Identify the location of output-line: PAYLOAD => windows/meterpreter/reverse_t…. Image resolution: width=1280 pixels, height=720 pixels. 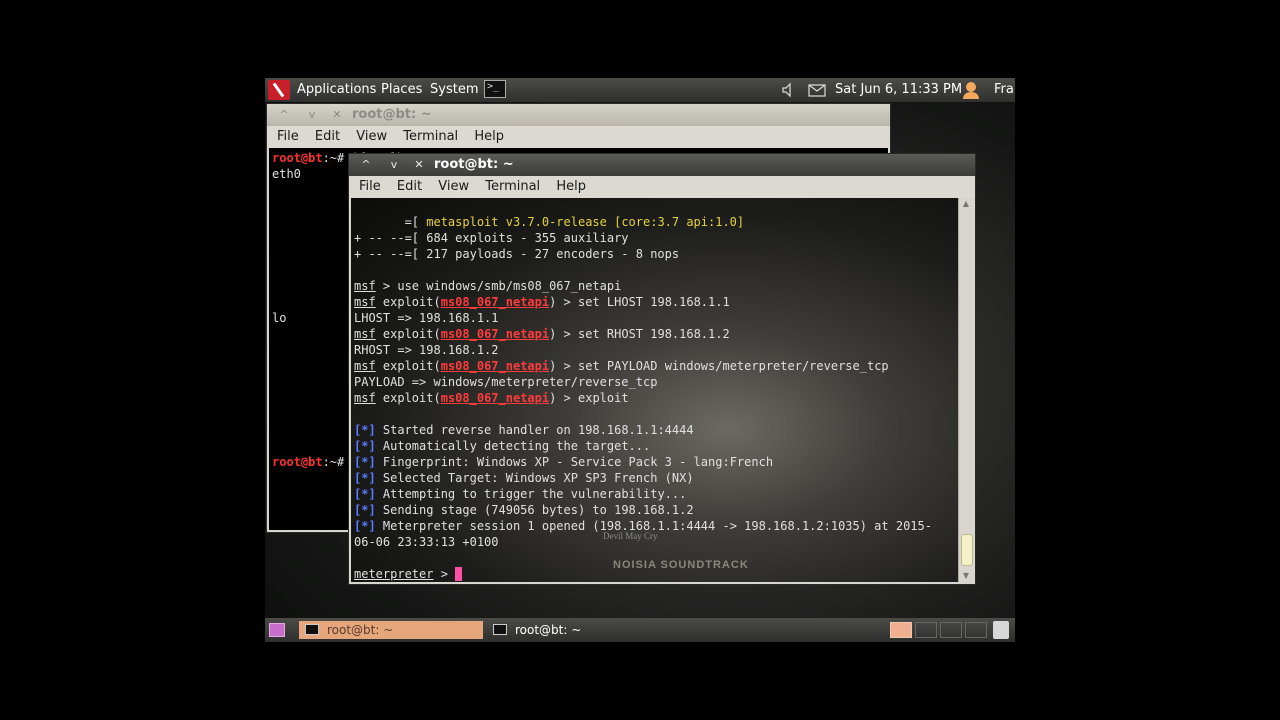
(506, 382).